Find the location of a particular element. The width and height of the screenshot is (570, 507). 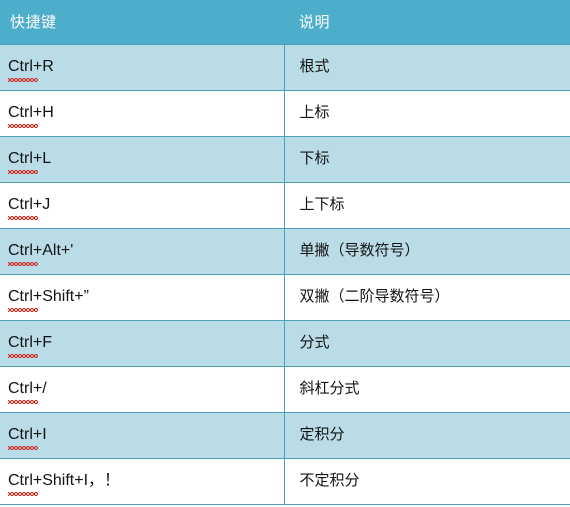

shortcut-text-wrapper: Ctrl+F is located at coordinates (30, 345).